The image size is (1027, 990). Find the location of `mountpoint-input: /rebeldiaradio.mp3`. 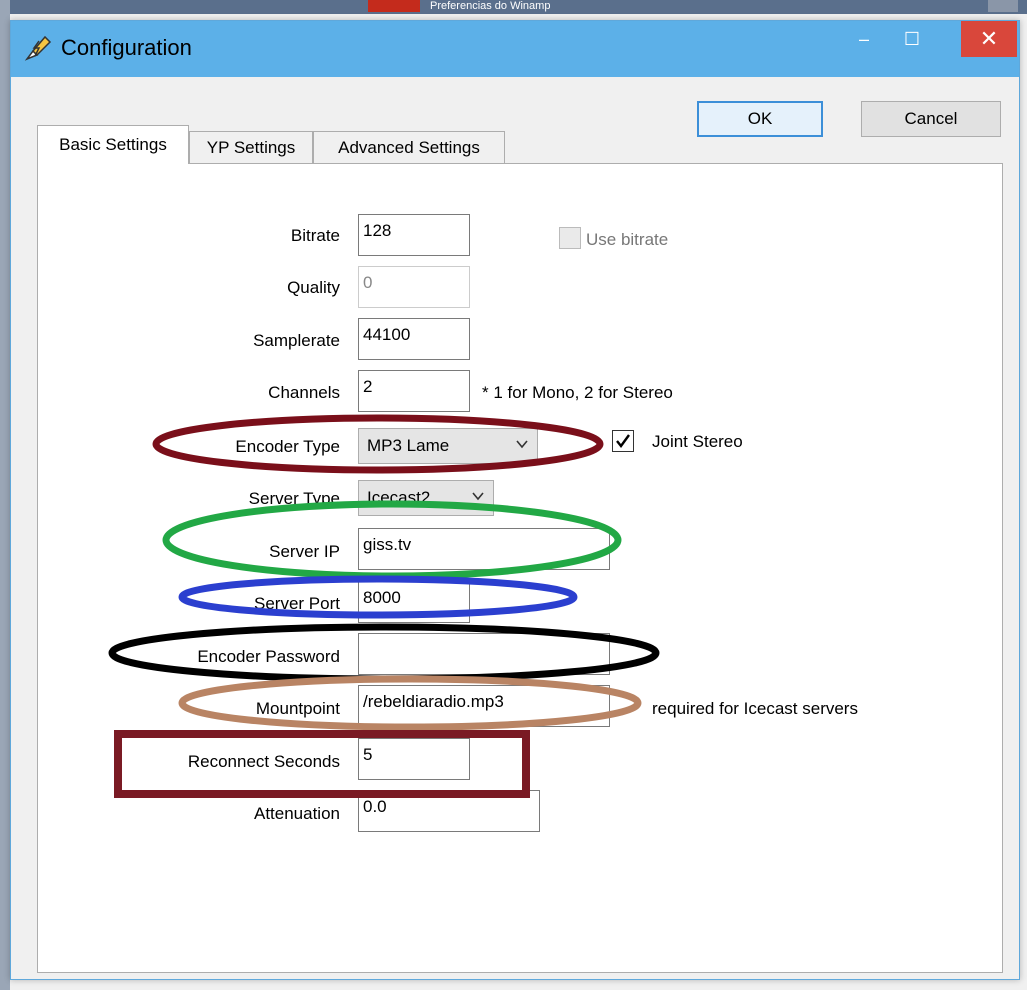

mountpoint-input: /rebeldiaradio.mp3 is located at coordinates (484, 706).